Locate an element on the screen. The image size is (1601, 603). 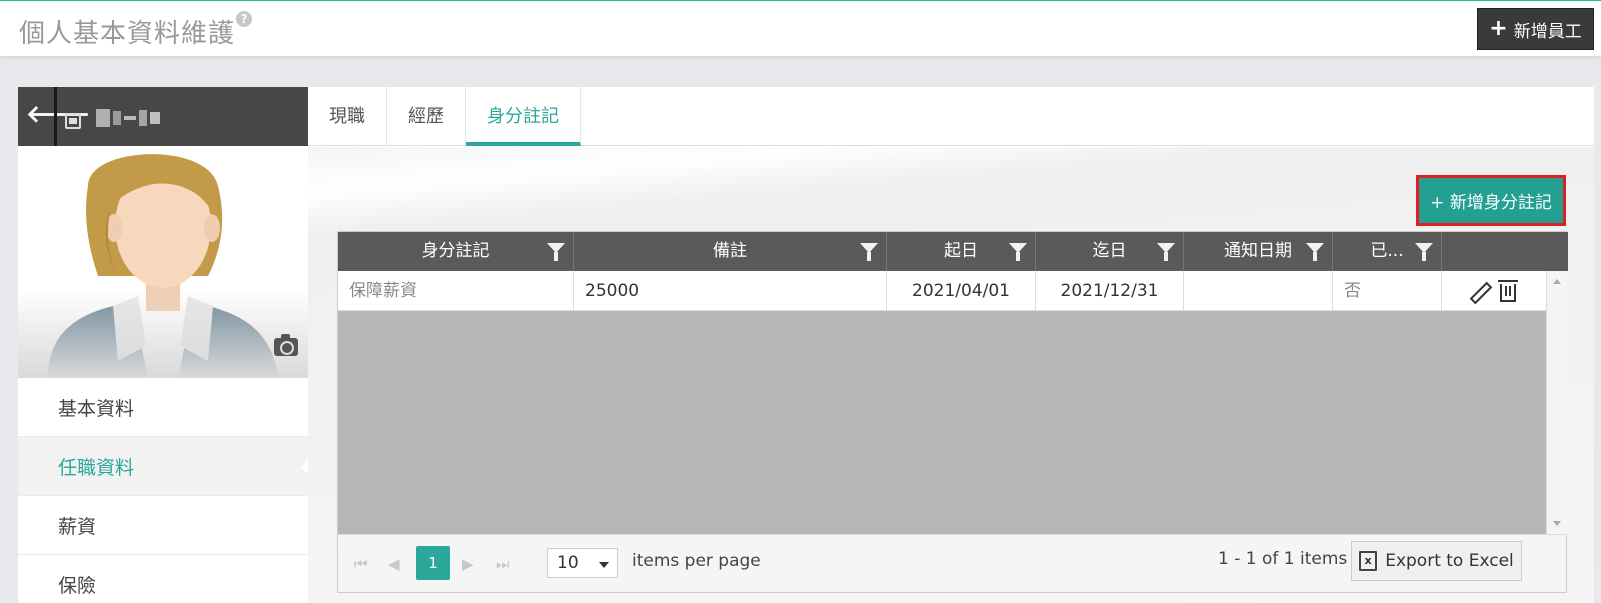
add-employee-label: 新增員工 is located at coordinates (1547, 31).